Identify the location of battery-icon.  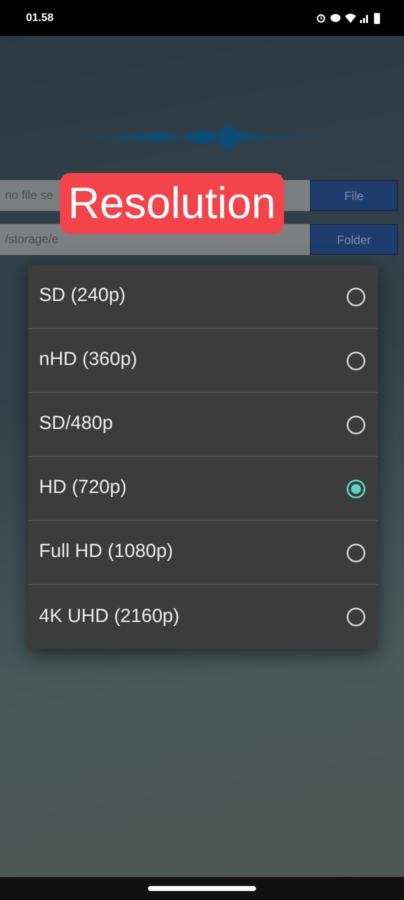
(377, 18).